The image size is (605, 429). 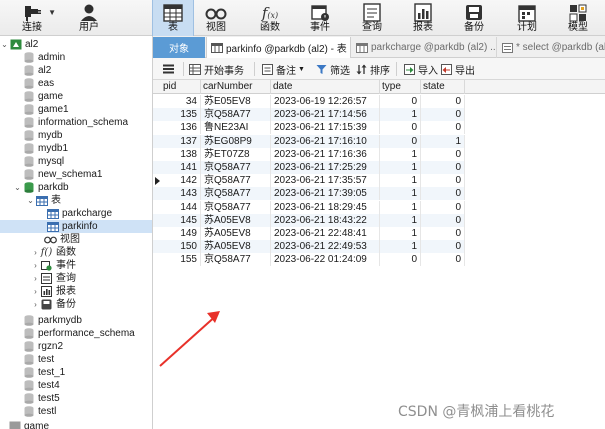 I want to click on annotation-arrow, so click(x=189, y=339).